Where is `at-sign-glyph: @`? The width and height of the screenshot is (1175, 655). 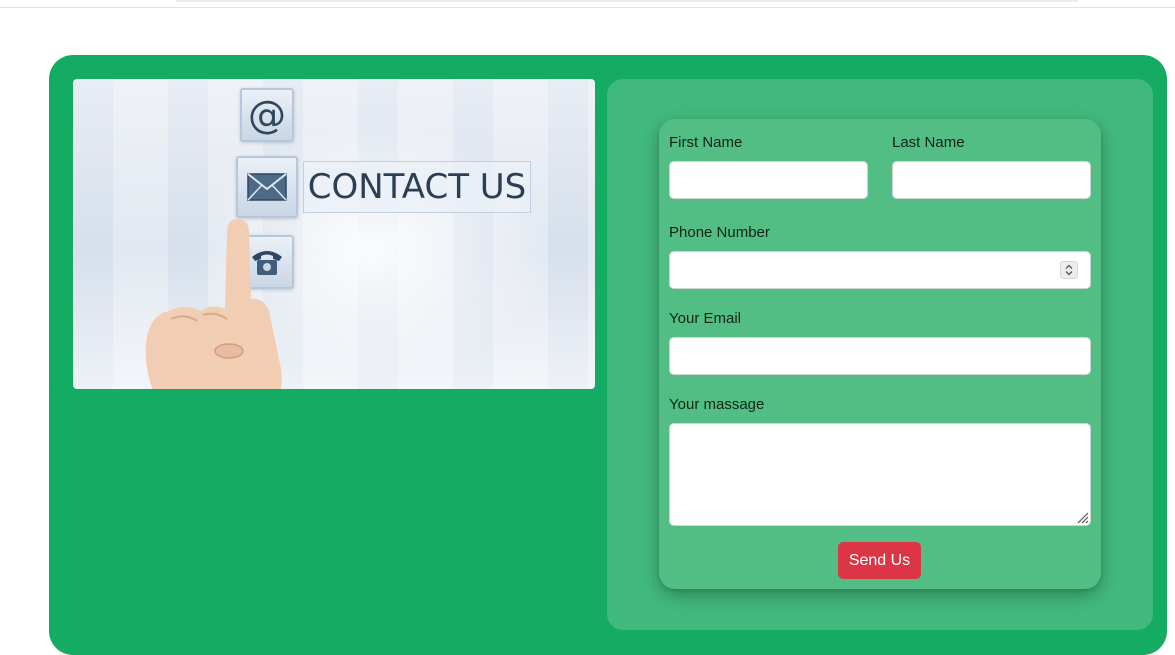 at-sign-glyph: @ is located at coordinates (267, 115).